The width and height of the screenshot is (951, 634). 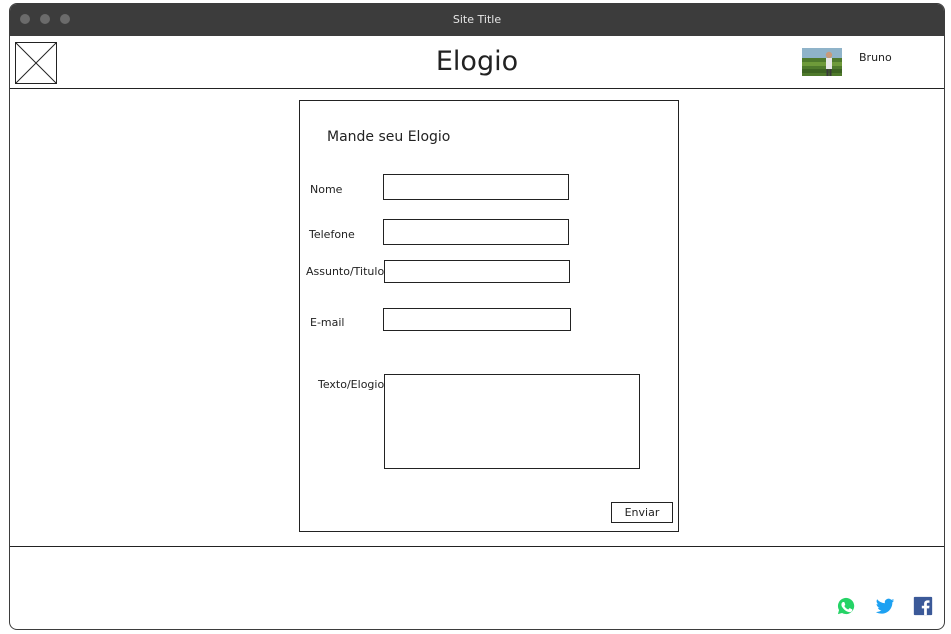 I want to click on assunto-input, so click(x=477, y=271).